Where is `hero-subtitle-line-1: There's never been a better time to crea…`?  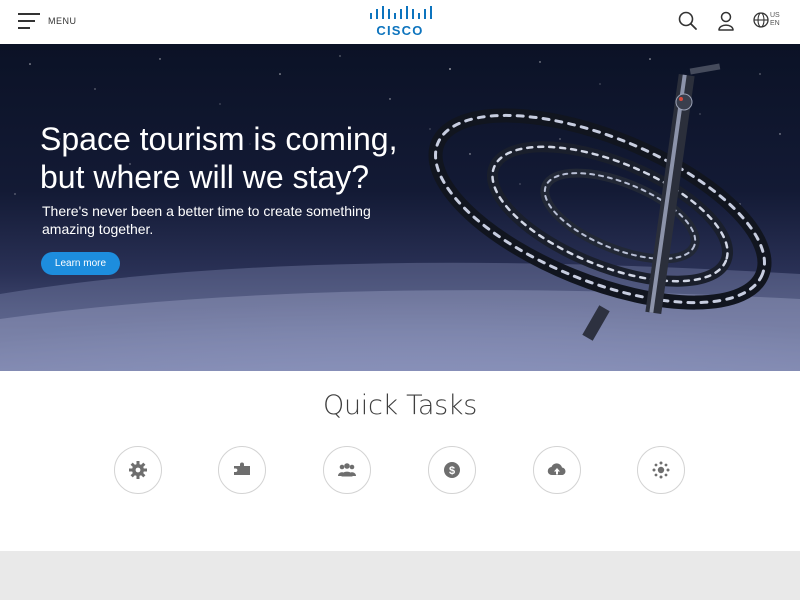 hero-subtitle-line-1: There's never been a better time to crea… is located at coordinates (206, 211).